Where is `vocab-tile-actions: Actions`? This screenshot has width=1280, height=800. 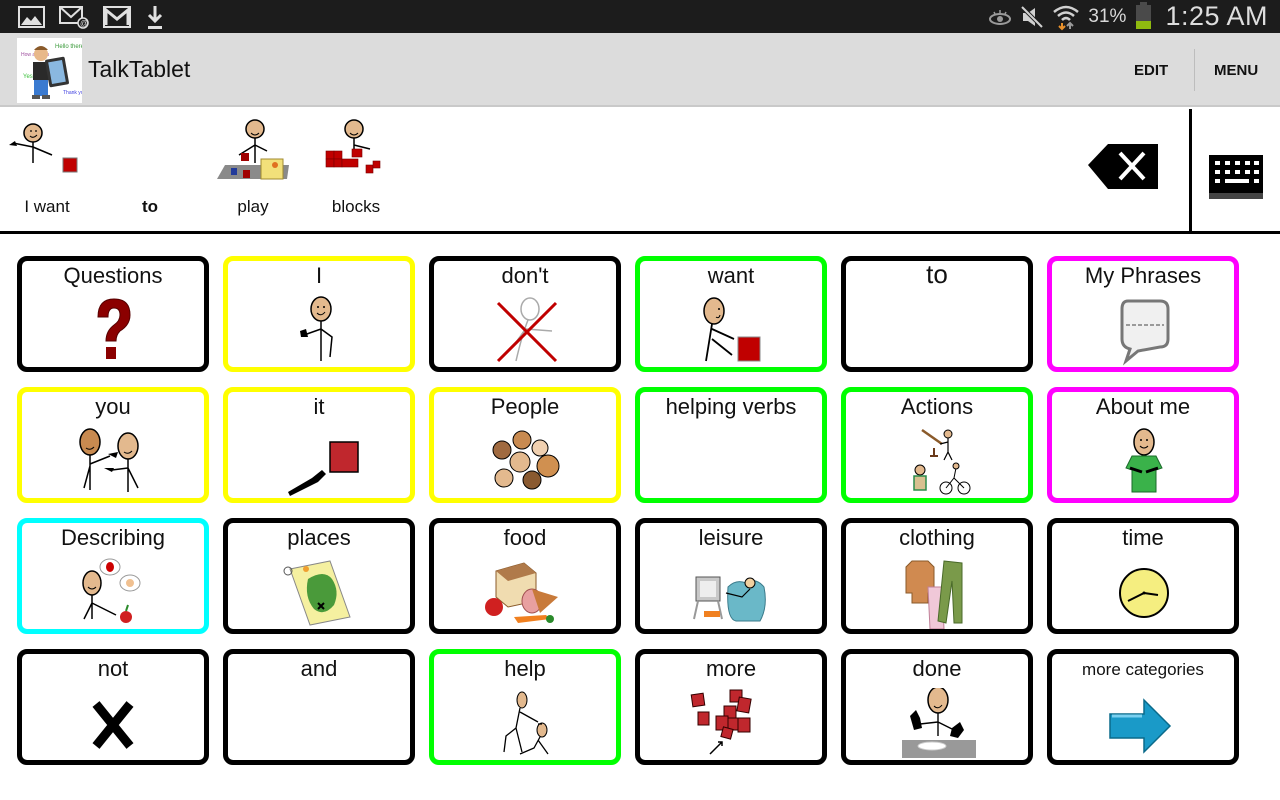
vocab-tile-actions: Actions is located at coordinates (937, 445).